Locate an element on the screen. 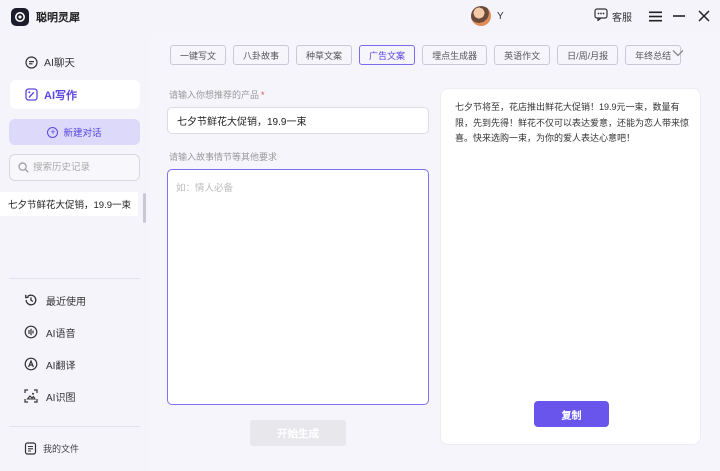 The width and height of the screenshot is (720, 471). history-item: 七夕节鲜花大促销，19.9一束 is located at coordinates (69, 204).